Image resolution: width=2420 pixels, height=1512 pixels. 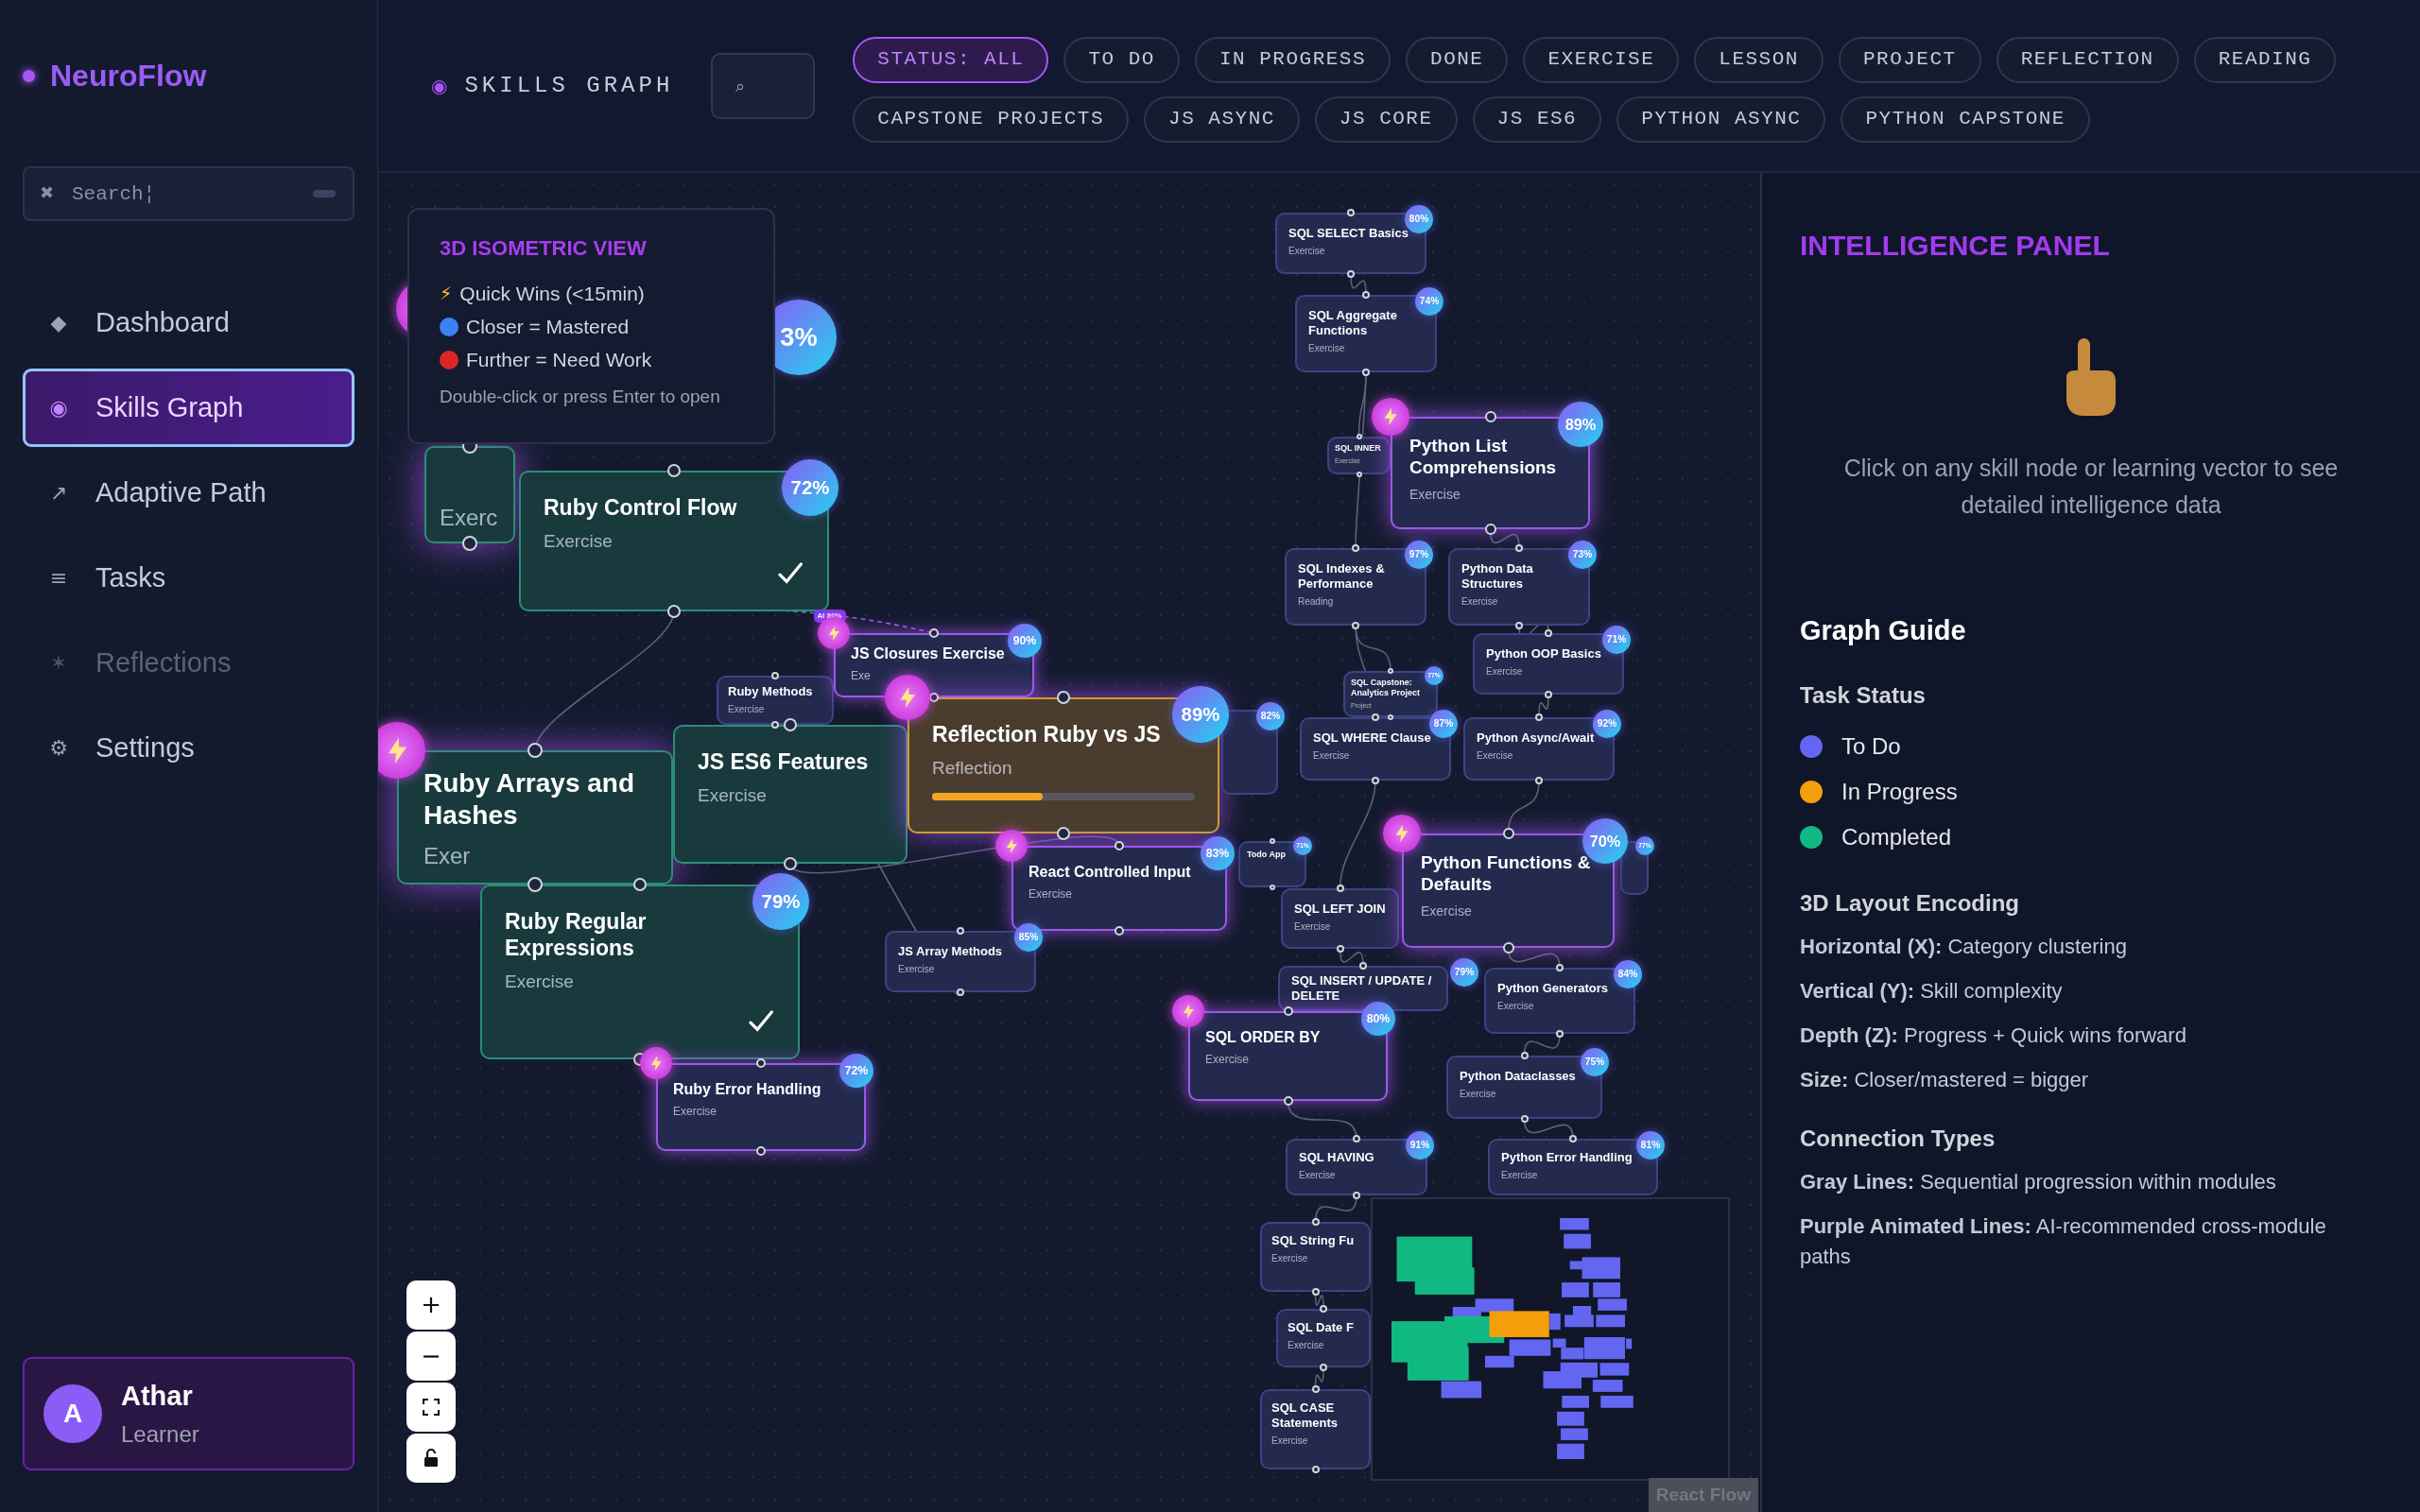 What do you see at coordinates (2265, 59) in the screenshot?
I see `filter-chip: READING` at bounding box center [2265, 59].